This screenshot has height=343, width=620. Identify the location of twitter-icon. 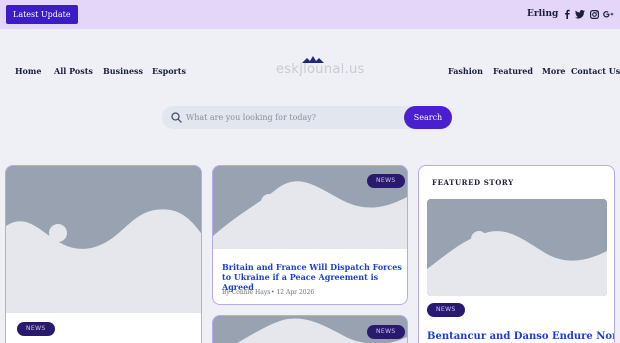
(580, 14).